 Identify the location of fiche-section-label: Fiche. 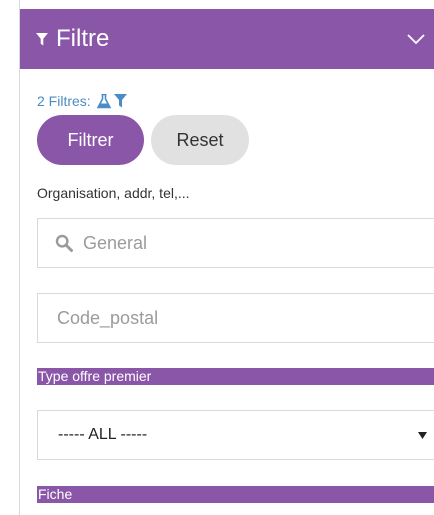
(235, 494).